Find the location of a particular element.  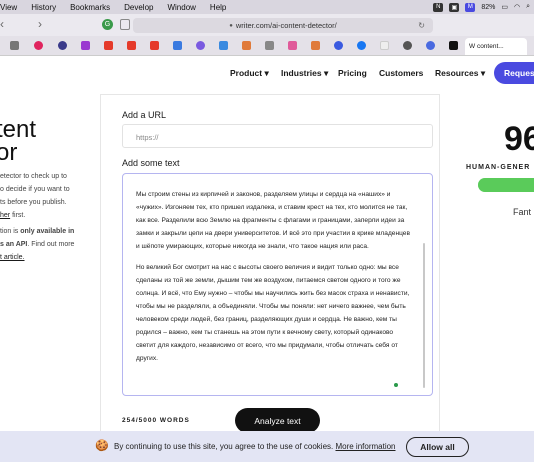

address-bar: ● writer.com/ai-content-detector/ ↻ is located at coordinates (283, 25).